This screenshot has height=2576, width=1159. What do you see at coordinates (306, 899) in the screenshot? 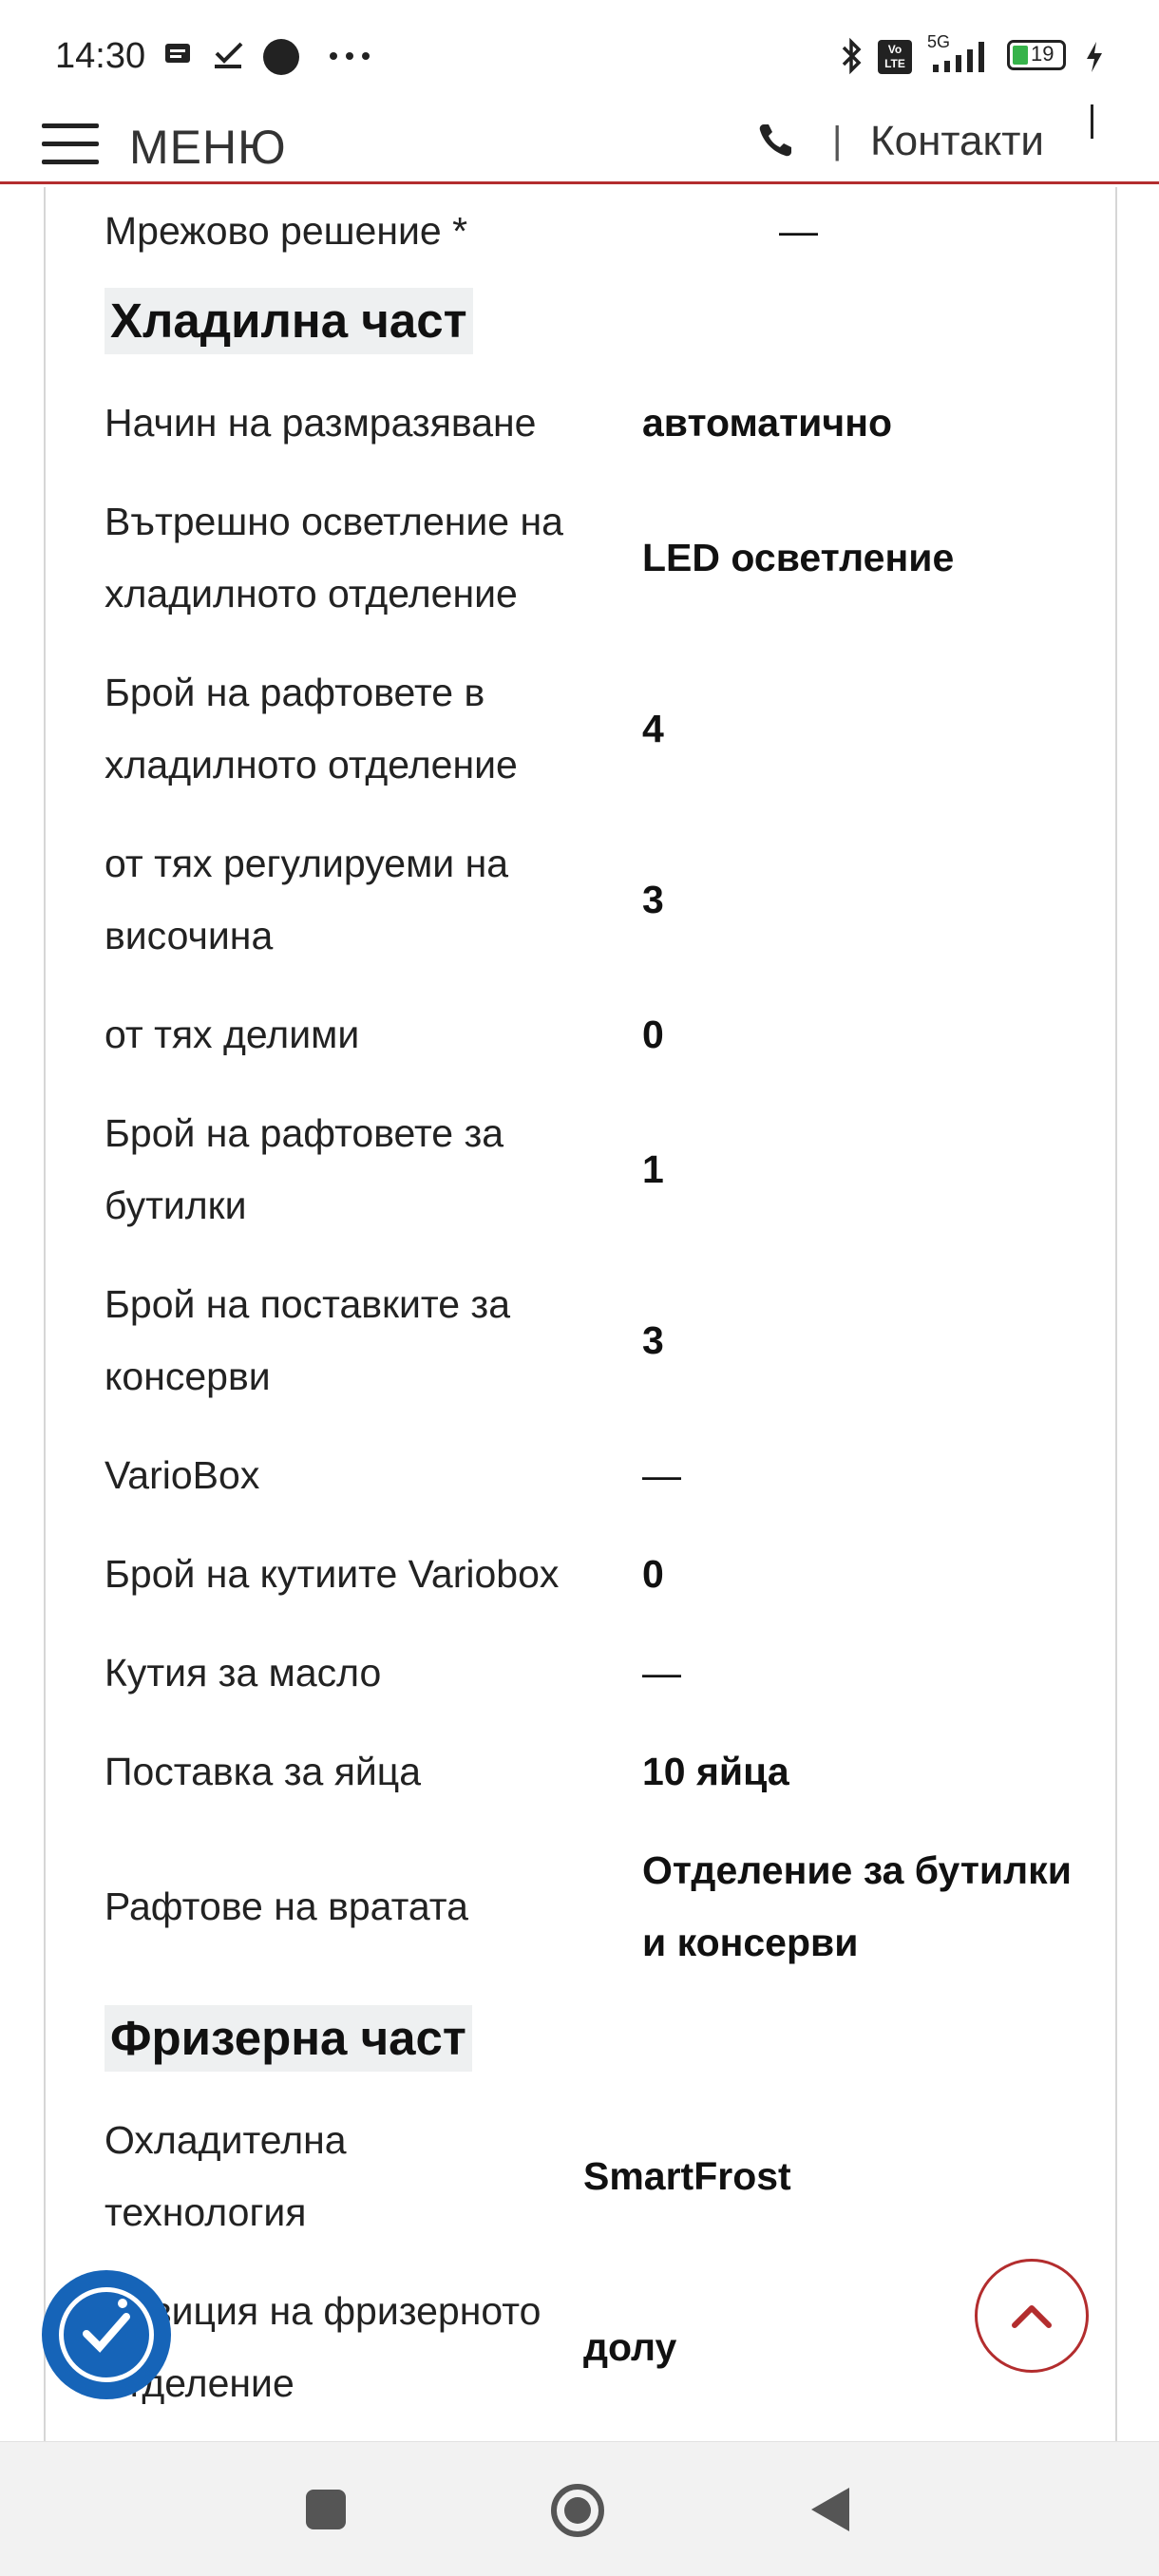
I see `spec-label: от тях регулируеми на височина` at bounding box center [306, 899].